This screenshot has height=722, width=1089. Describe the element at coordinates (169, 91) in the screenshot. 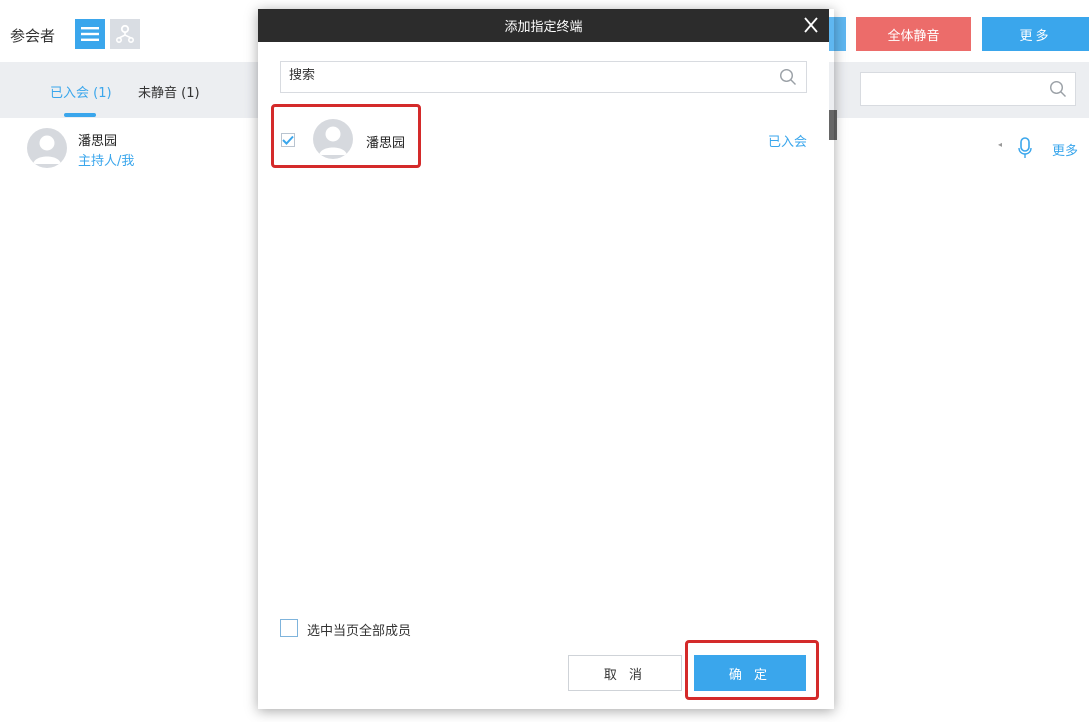

I see `tab-unmuted: 未静音 (1)` at that location.